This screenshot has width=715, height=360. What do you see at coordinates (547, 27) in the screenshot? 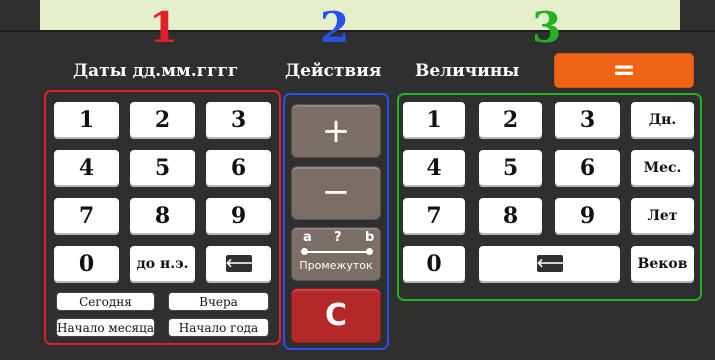
I see `section-number-3: 3` at bounding box center [547, 27].